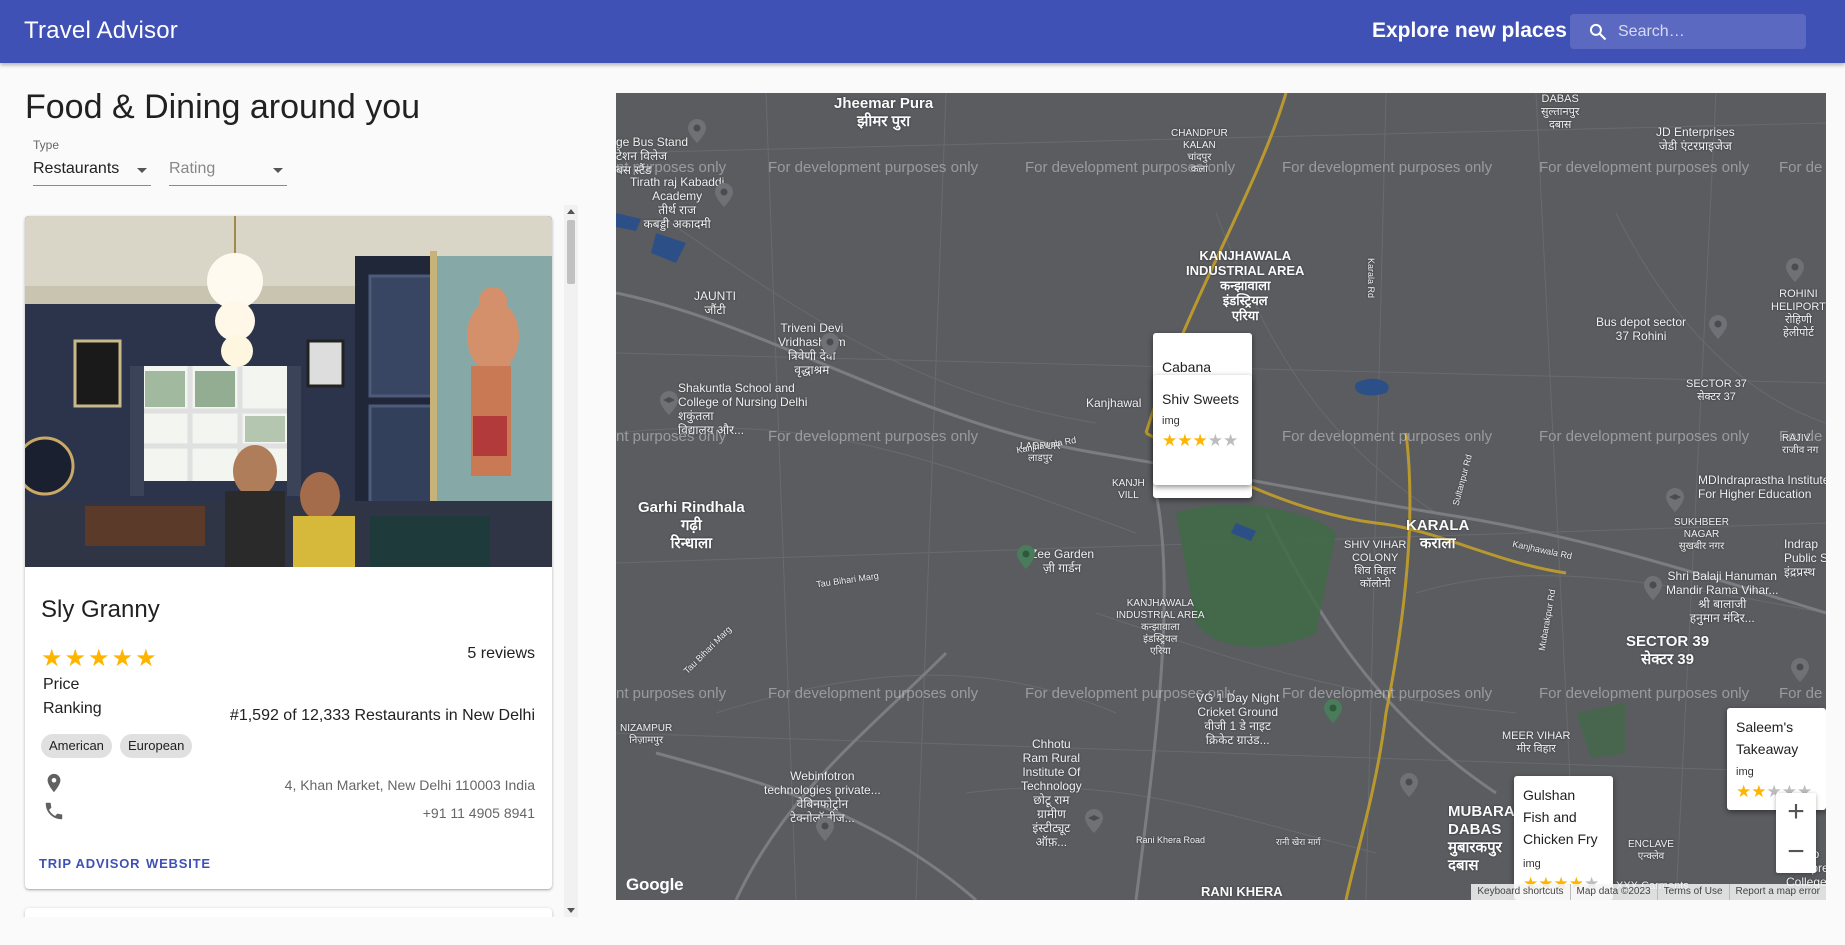 Image resolution: width=1845 pixels, height=945 pixels. What do you see at coordinates (1114, 403) in the screenshot?
I see `map-label: Kanjhawal` at bounding box center [1114, 403].